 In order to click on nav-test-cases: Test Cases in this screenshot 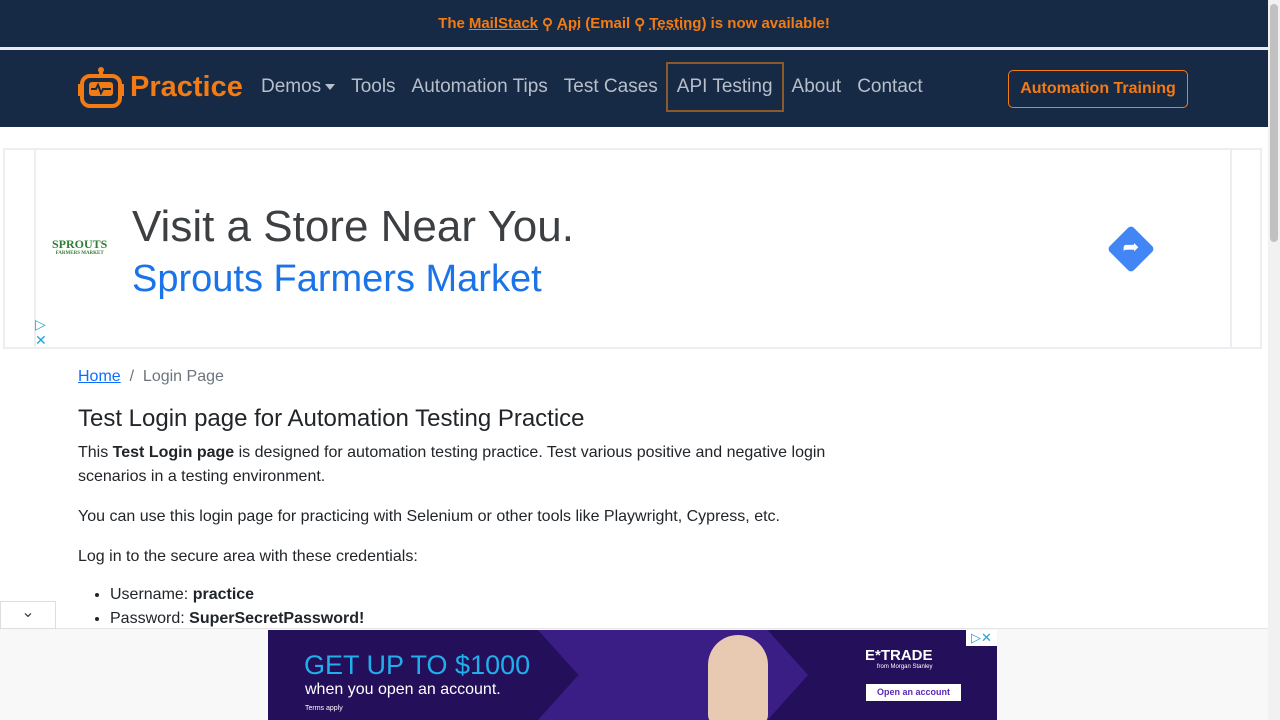, I will do `click(611, 87)`.